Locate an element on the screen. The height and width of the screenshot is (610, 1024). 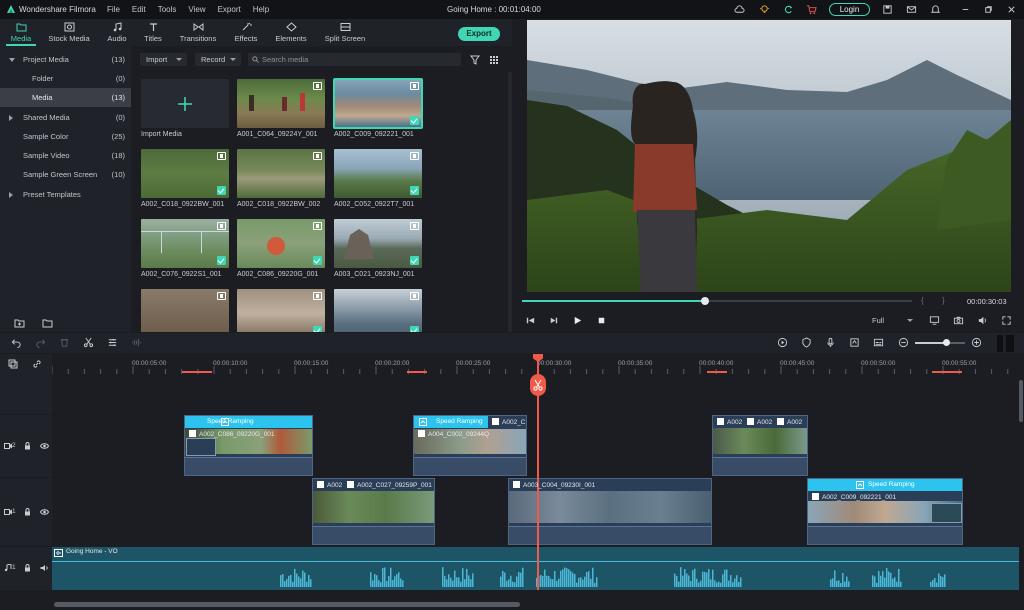
sidebar-item-sample-green-screen: Sample Green Screen (10) is located at coordinates (65, 174).